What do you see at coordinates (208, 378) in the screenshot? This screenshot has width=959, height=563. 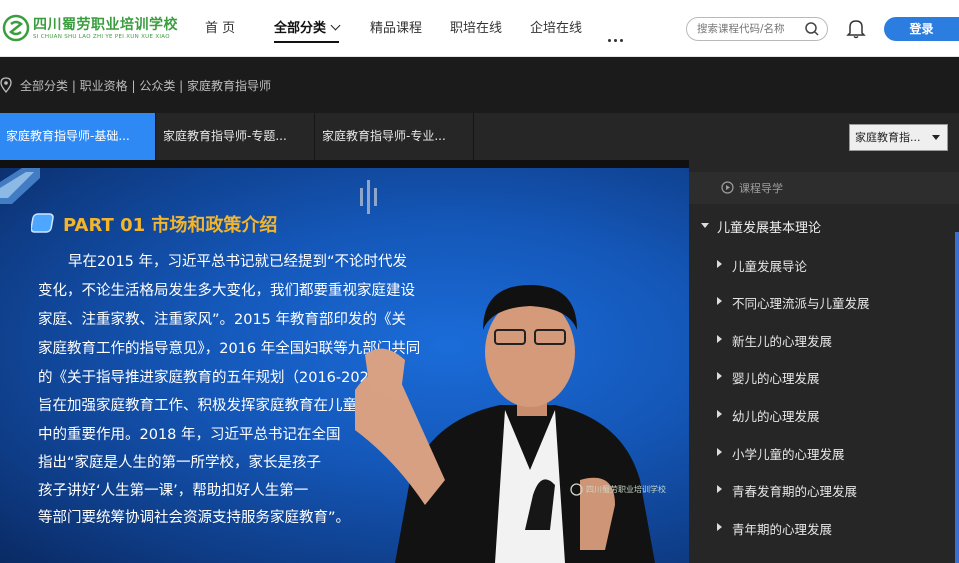 I see `slide-text-line: 的《关于指导推进家庭教育的五年规划（2016-2020` at bounding box center [208, 378].